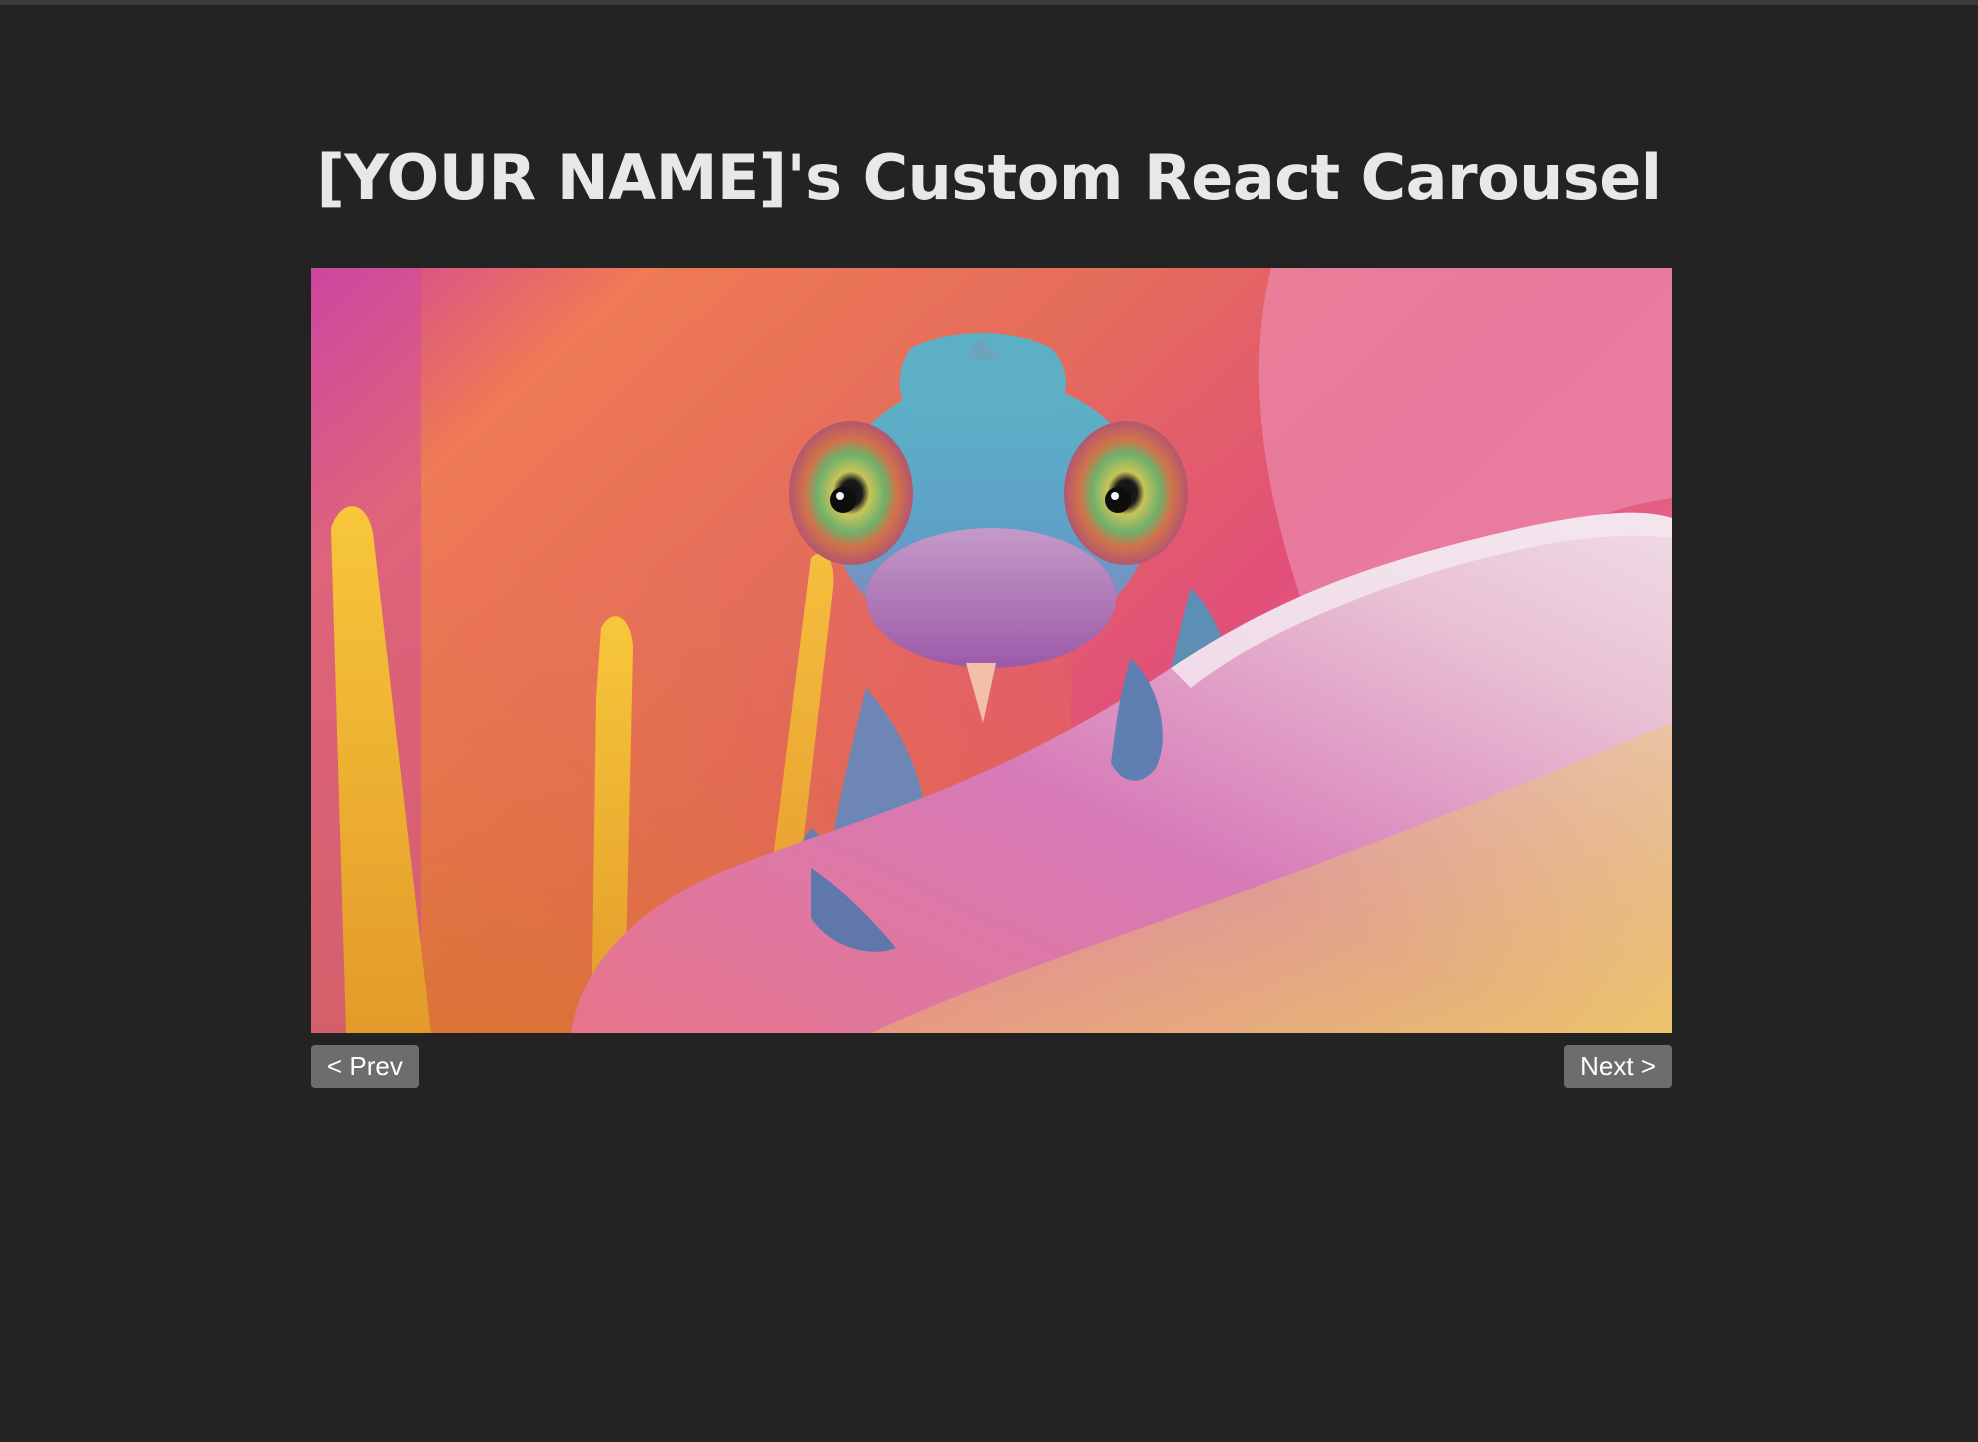 This screenshot has width=1978, height=1442. Describe the element at coordinates (989, 2) in the screenshot. I see `window-top-border` at that location.